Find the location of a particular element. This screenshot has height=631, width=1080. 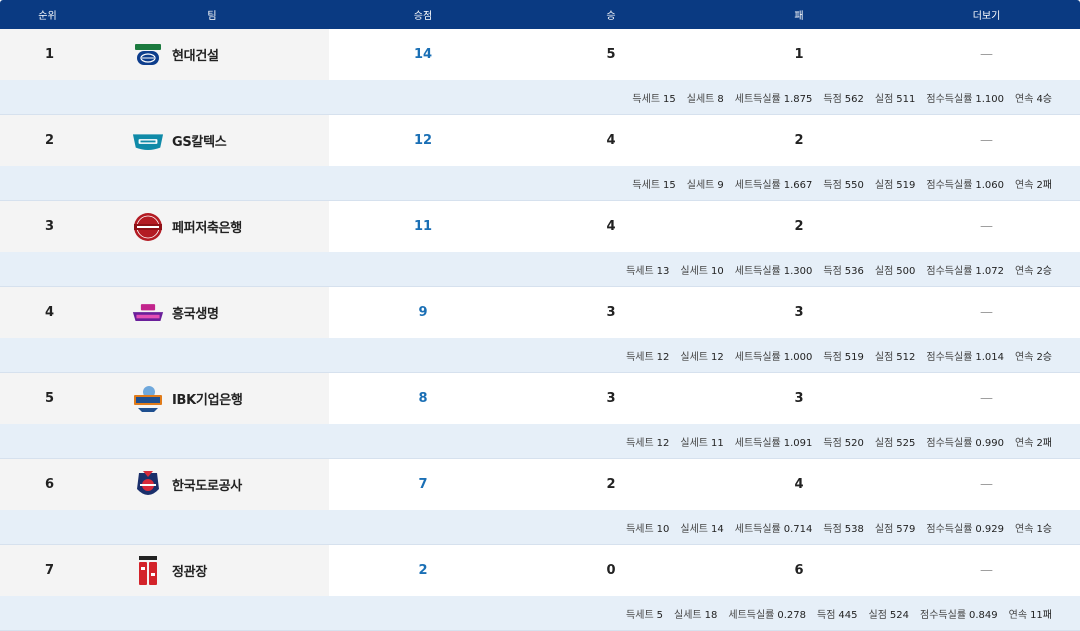

points-cell: 12 is located at coordinates (423, 140).